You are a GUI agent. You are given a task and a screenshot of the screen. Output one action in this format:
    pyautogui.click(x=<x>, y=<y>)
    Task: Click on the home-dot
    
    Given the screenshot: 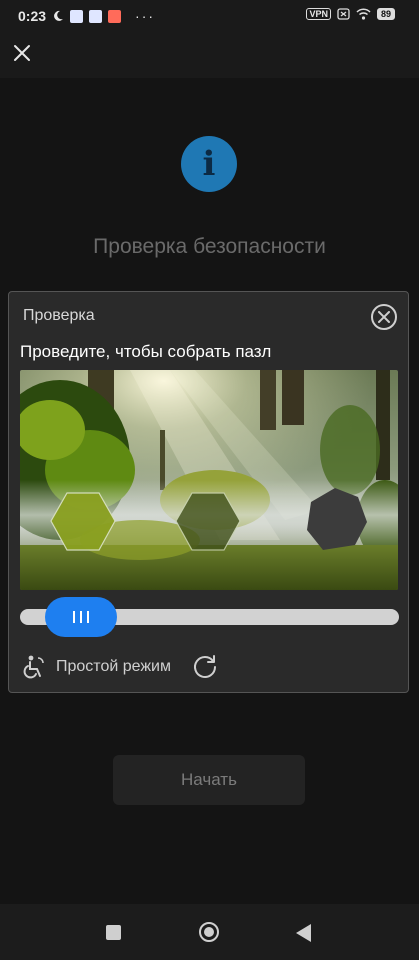 What is the action you would take?
    pyautogui.click(x=209, y=932)
    